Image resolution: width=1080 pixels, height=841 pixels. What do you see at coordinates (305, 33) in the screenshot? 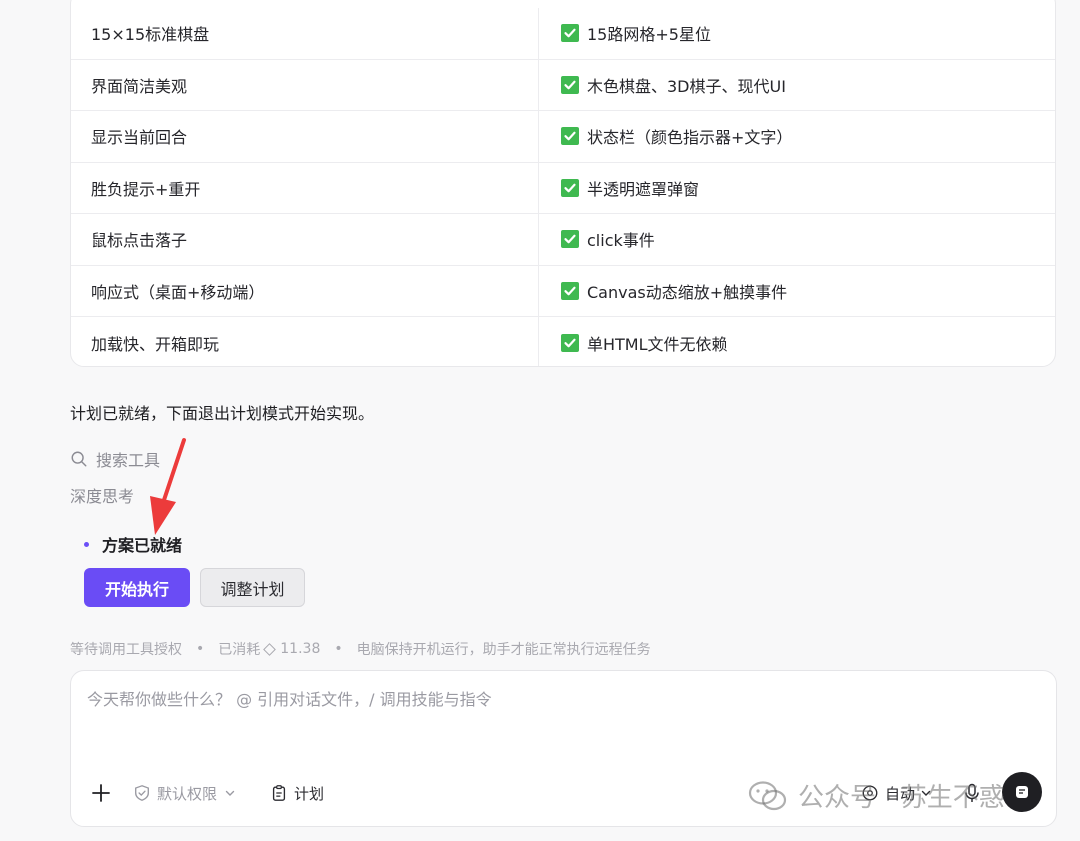
I see `requirement-cell: 15×15标准棋盘` at bounding box center [305, 33].